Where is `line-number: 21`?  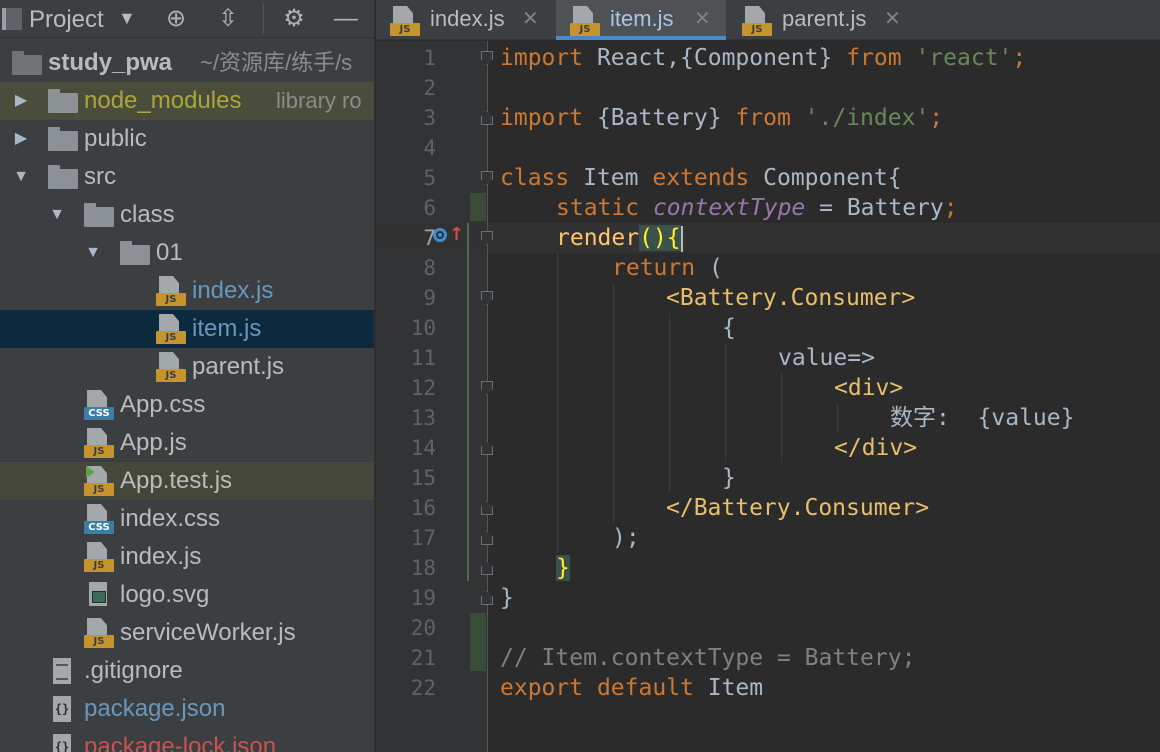
line-number: 21 is located at coordinates (423, 658).